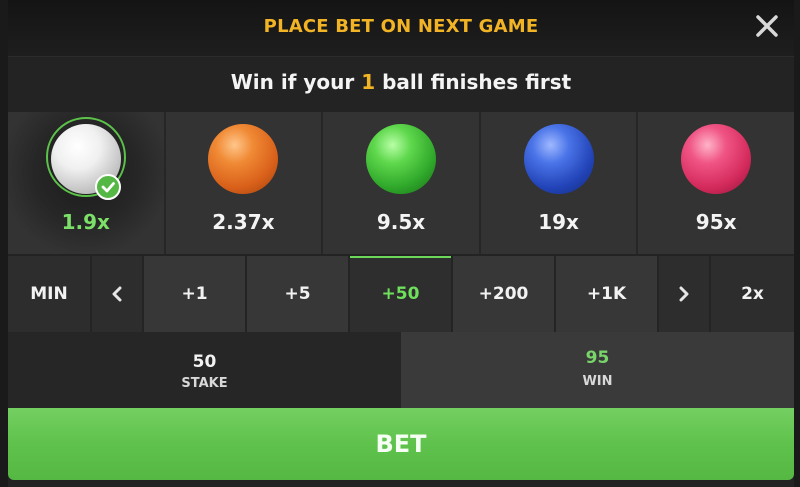 Image resolution: width=800 pixels, height=487 pixels. What do you see at coordinates (204, 362) in the screenshot?
I see `stake-value: 50` at bounding box center [204, 362].